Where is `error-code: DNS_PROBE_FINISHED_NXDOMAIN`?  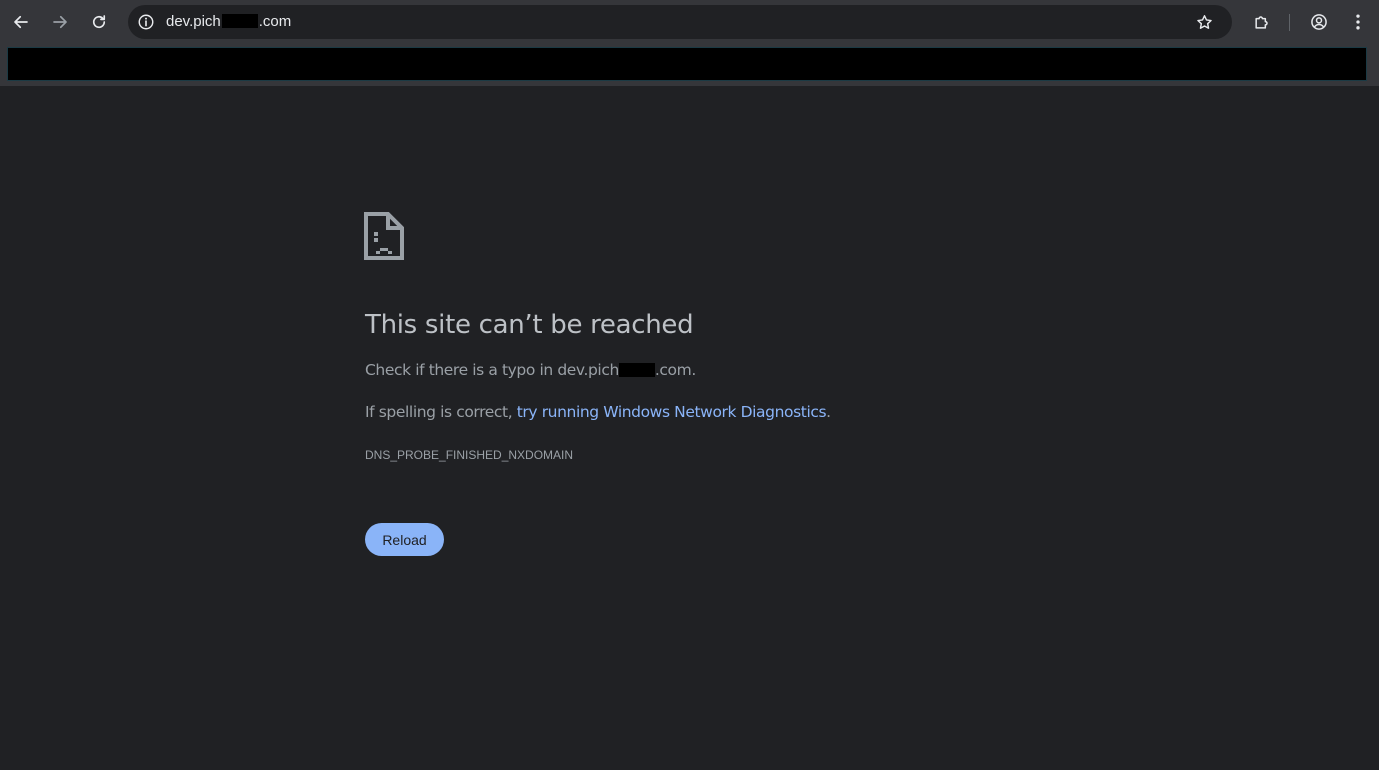
error-code: DNS_PROBE_FINISHED_NXDOMAIN is located at coordinates (469, 455).